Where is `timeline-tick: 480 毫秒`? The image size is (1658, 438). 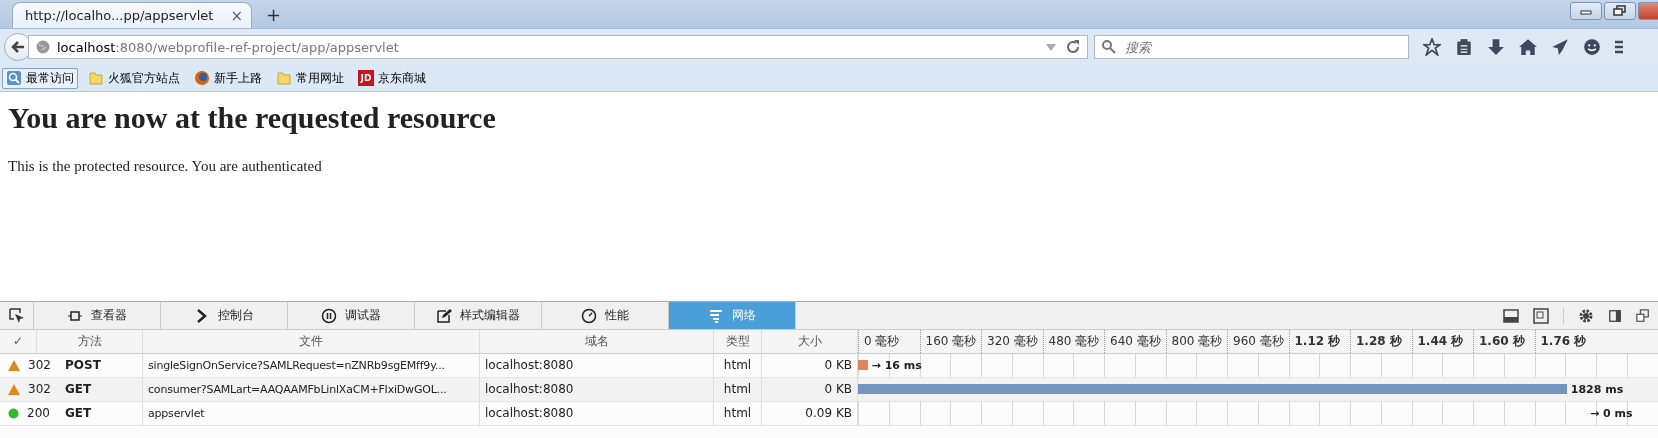
timeline-tick: 480 毫秒 is located at coordinates (1073, 341).